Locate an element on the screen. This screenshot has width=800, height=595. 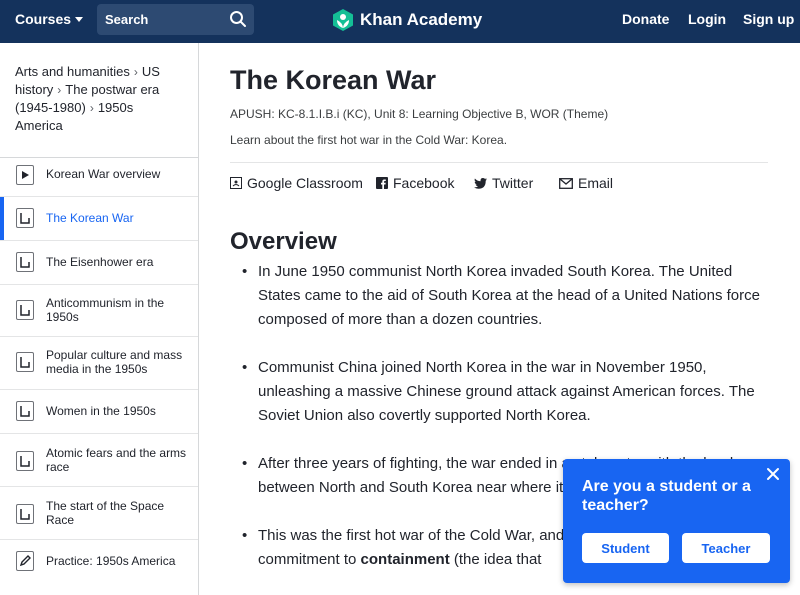
sidebar-item-eisenhower-era: The Eisenhower era is located at coordinates (99, 262).